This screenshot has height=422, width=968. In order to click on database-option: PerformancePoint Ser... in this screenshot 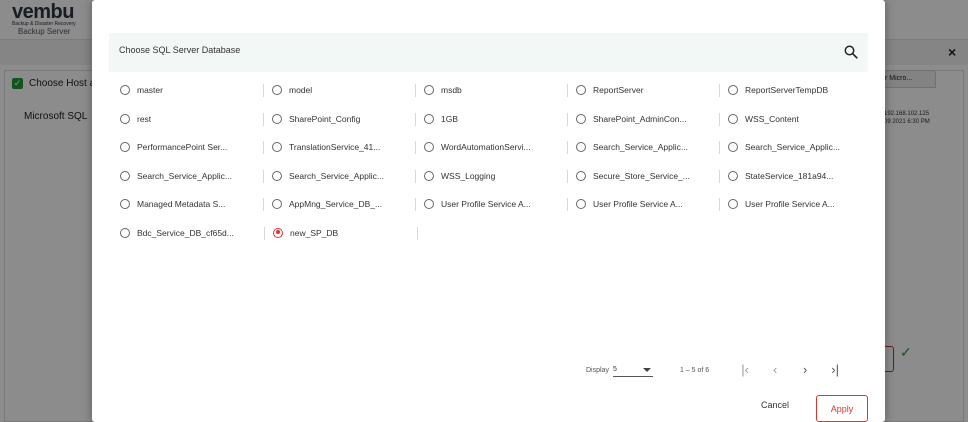, I will do `click(188, 147)`.